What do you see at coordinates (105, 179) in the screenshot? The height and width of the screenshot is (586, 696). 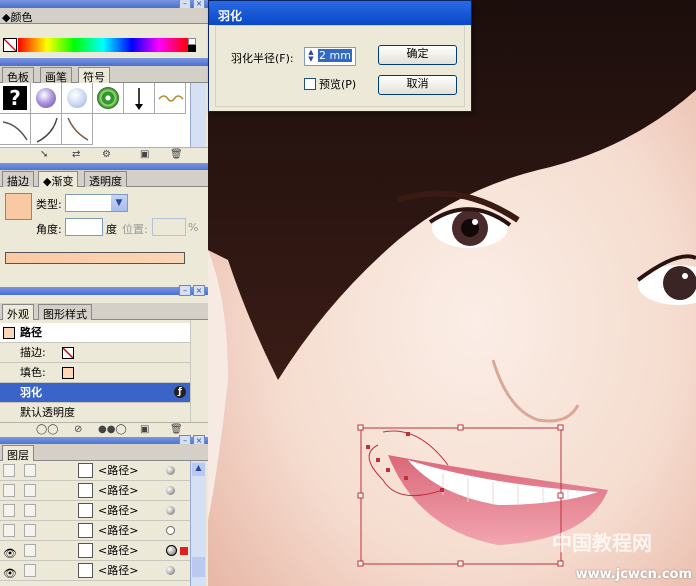 I see `tab-transparency: 透明度` at bounding box center [105, 179].